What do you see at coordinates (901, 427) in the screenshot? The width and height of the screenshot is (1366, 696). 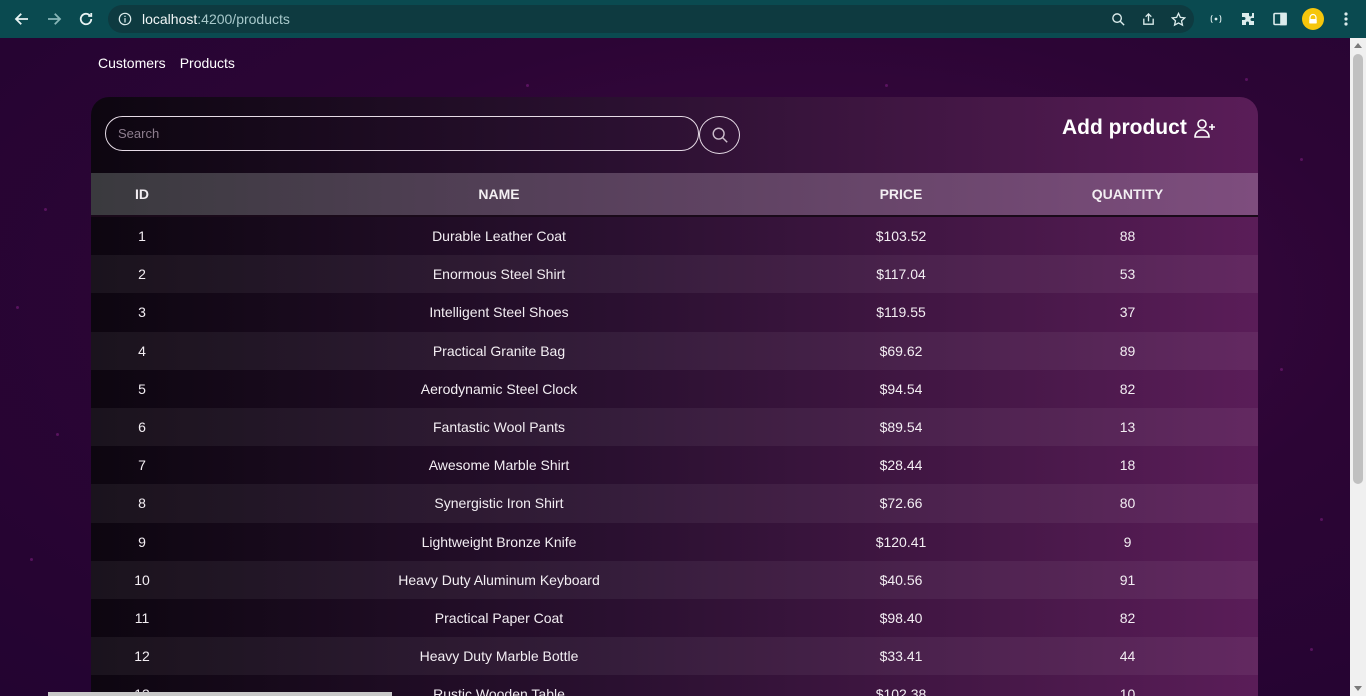 I see `cell-price: $89.54` at bounding box center [901, 427].